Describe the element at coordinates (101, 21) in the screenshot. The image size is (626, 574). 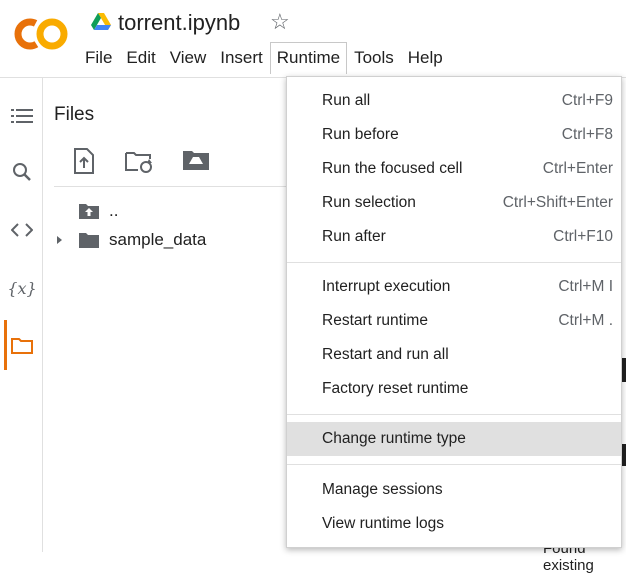
I see `google-drive-icon` at that location.